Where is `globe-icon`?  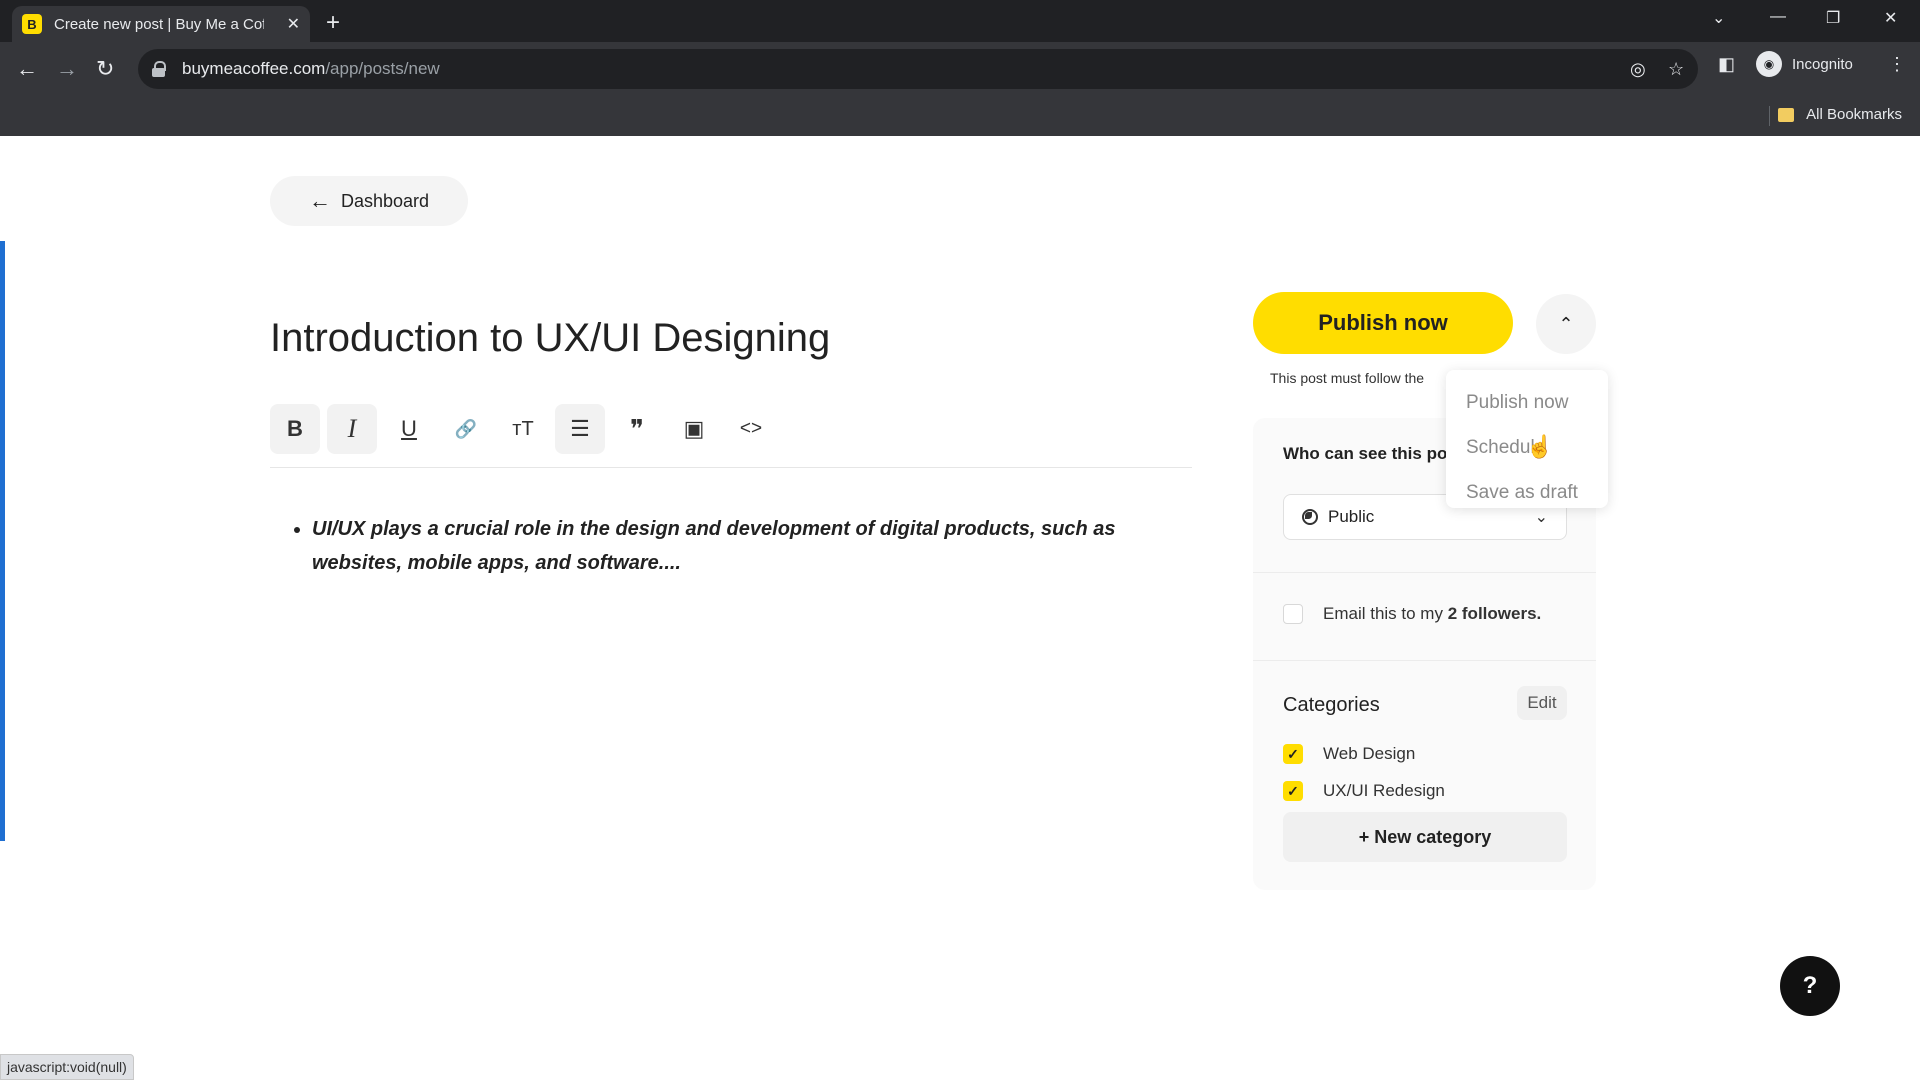 globe-icon is located at coordinates (1310, 517).